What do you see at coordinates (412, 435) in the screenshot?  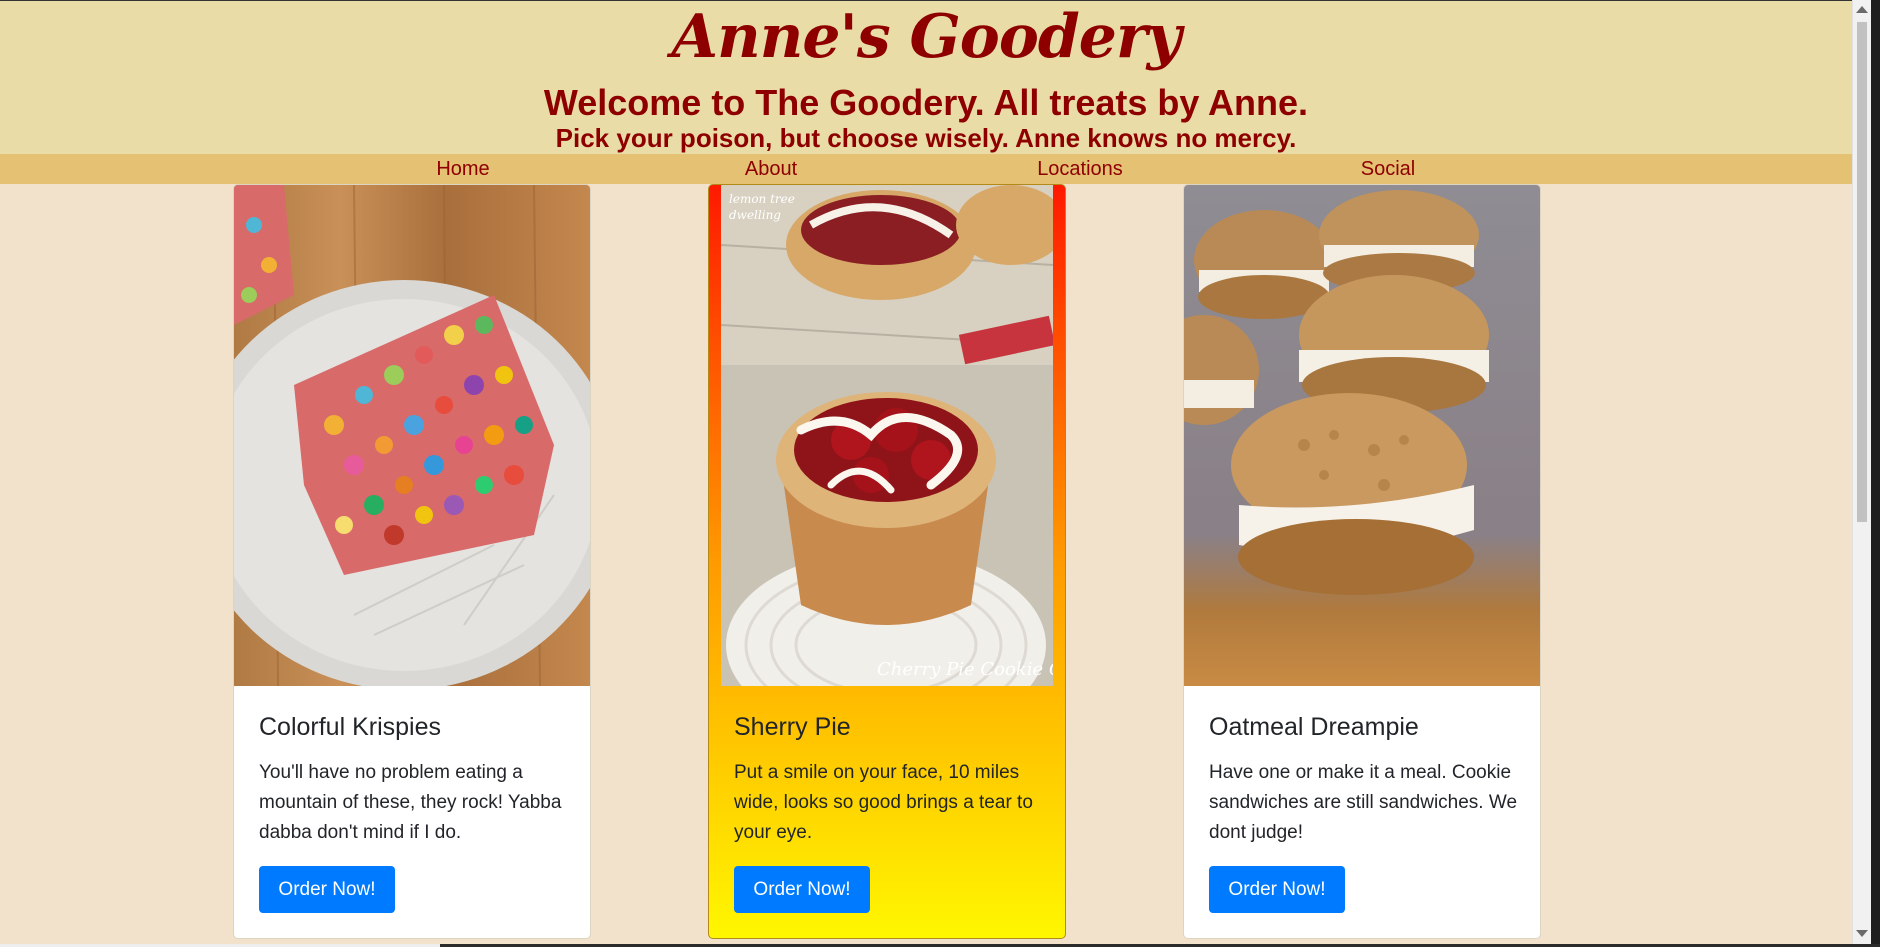 I see `cereal-bar-photo` at bounding box center [412, 435].